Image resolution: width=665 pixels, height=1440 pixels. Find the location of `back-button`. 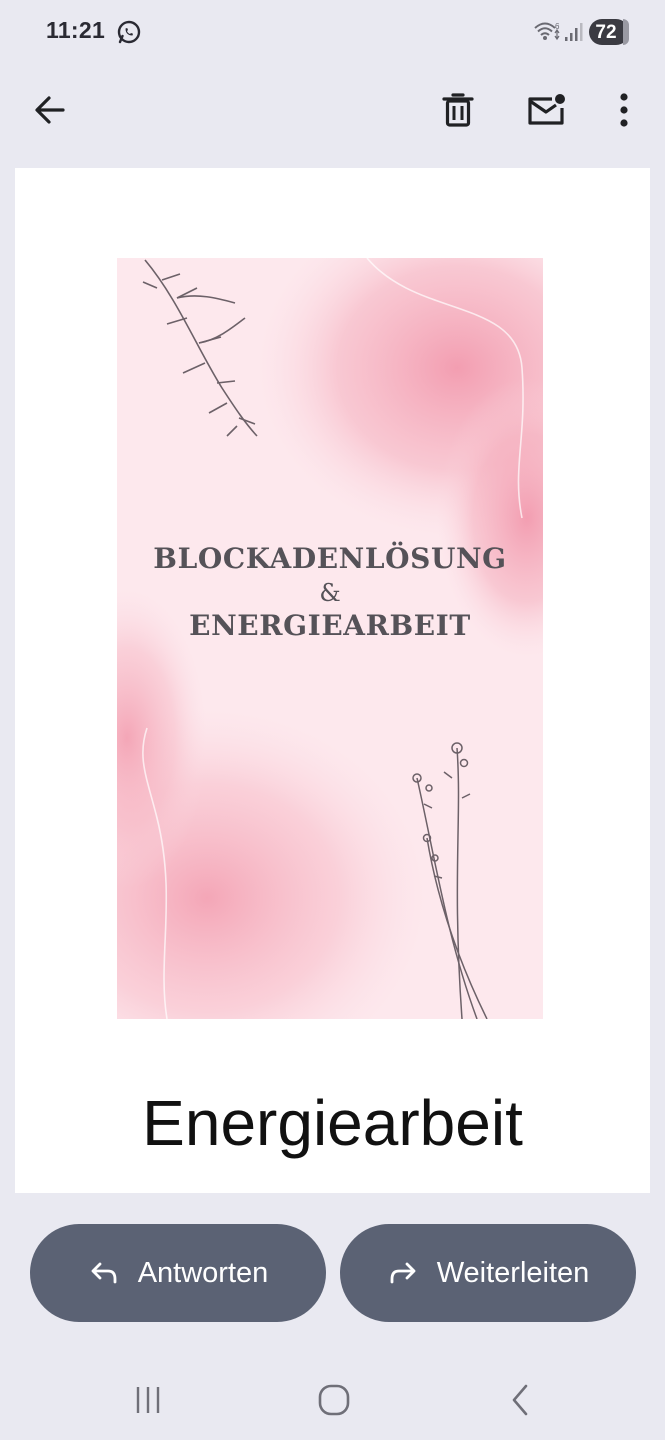

back-button is located at coordinates (50, 110).